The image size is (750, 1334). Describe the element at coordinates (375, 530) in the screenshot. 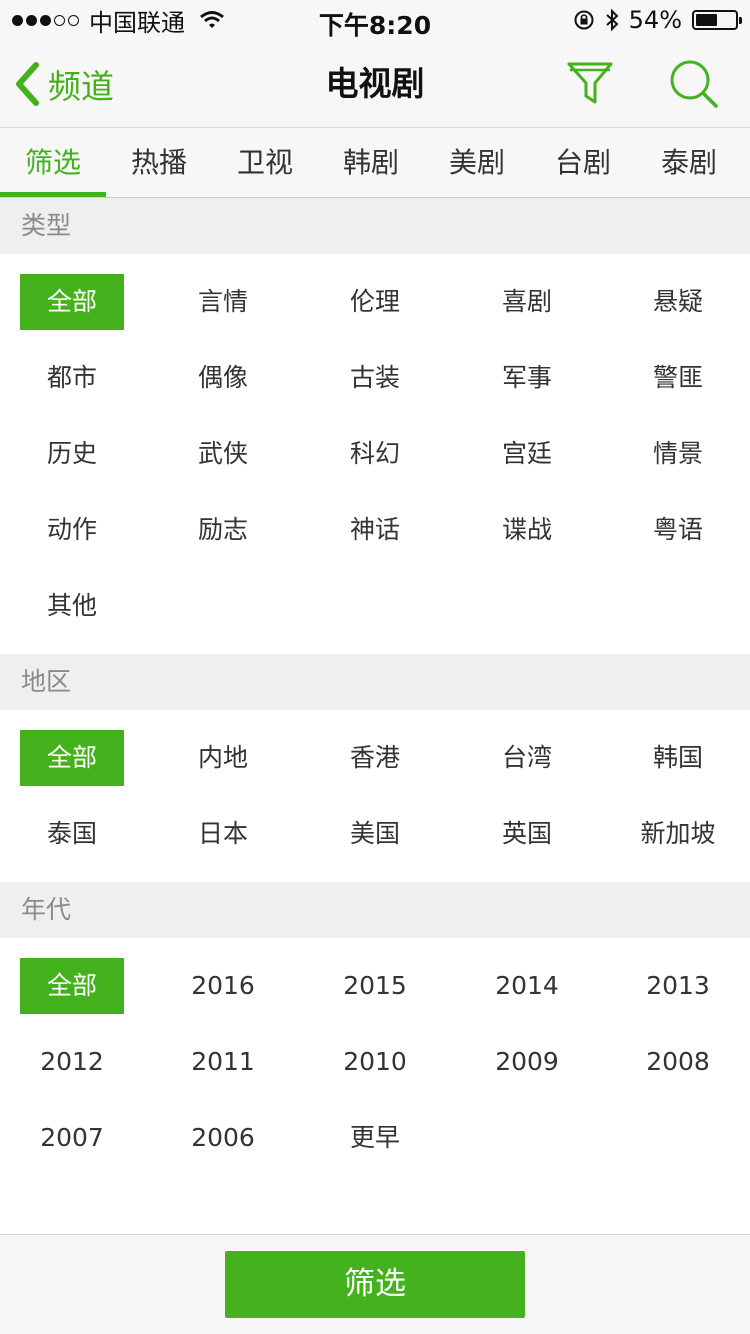

I see `type-option: 神话` at that location.